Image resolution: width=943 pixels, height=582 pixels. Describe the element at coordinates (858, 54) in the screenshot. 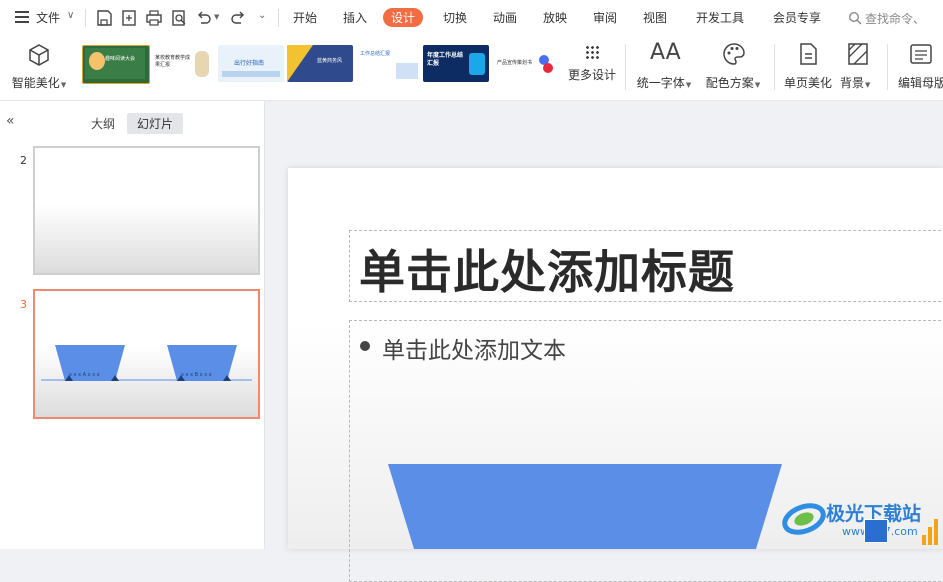

I see `background-pattern-icon` at that location.